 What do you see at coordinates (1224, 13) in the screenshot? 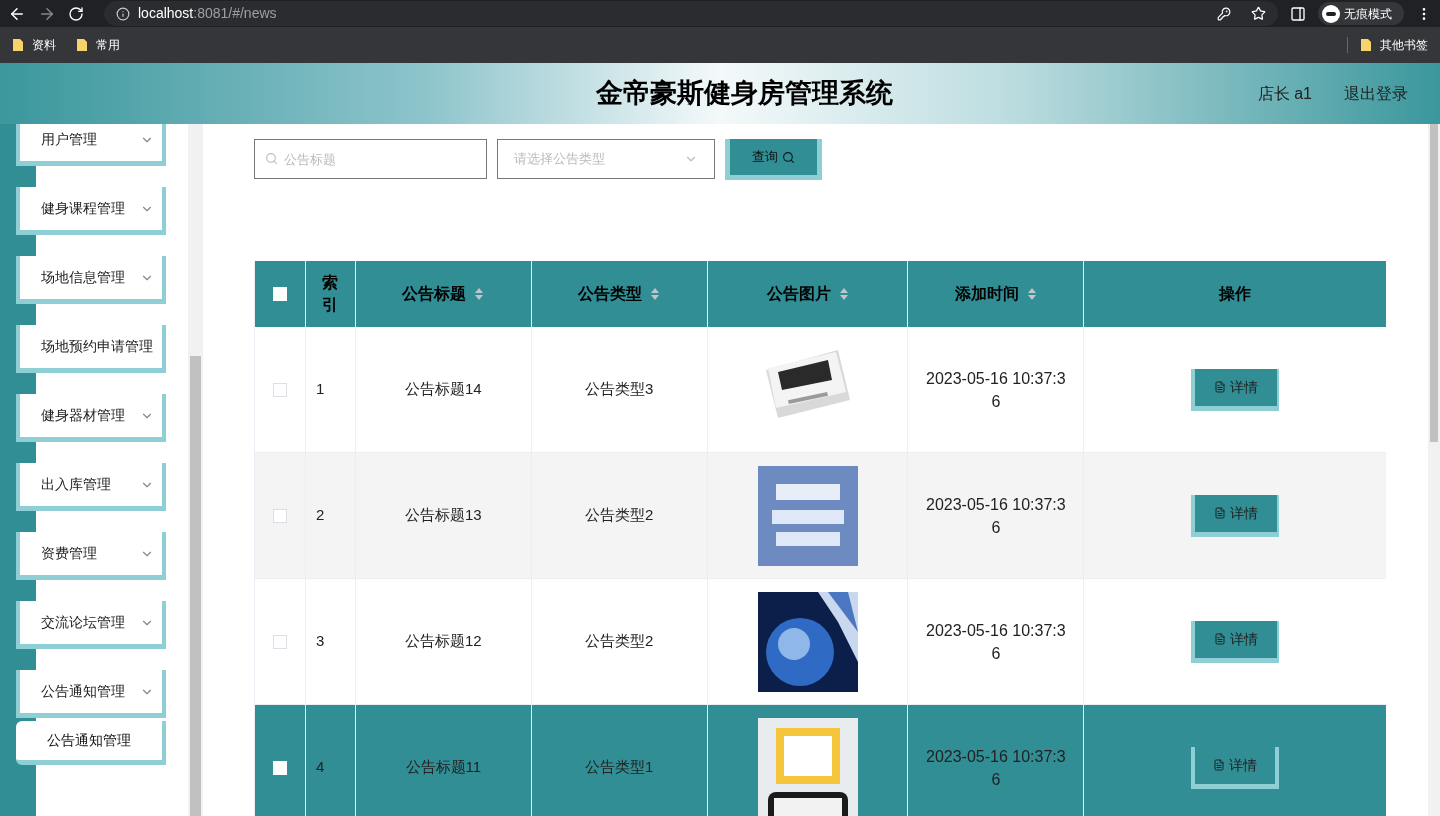
I see `key-icon` at bounding box center [1224, 13].